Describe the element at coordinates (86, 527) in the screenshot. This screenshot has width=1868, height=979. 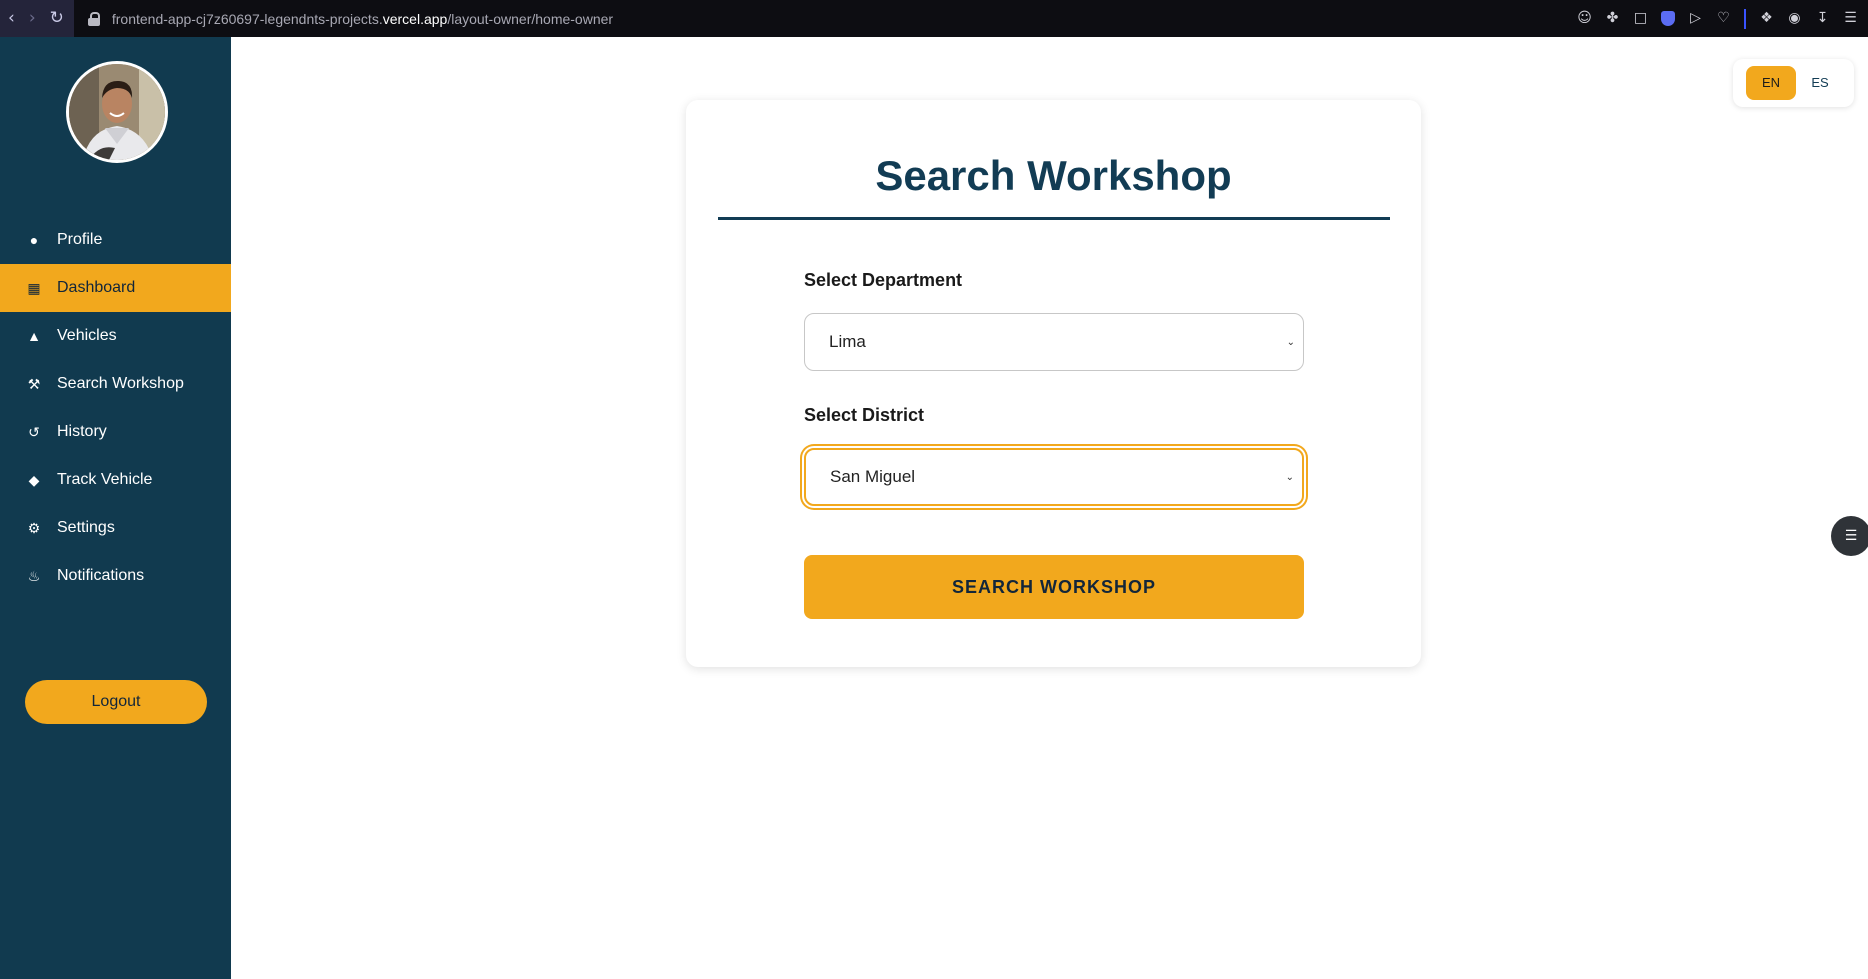
I see `sidebar-item-label: Settings` at that location.